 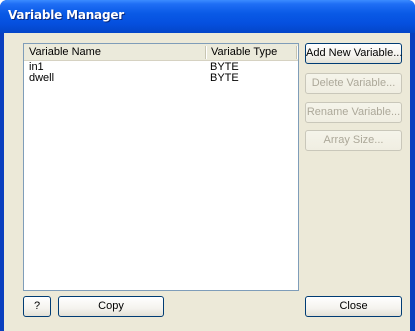 I want to click on variable-type-cell: BYTE, so click(x=224, y=78).